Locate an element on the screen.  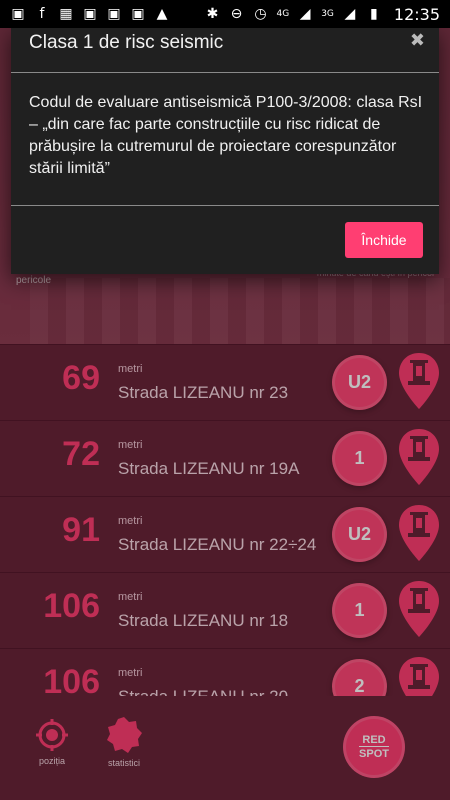
dialog-title: Clasa 1 de risc seismic is located at coordinates (126, 42).